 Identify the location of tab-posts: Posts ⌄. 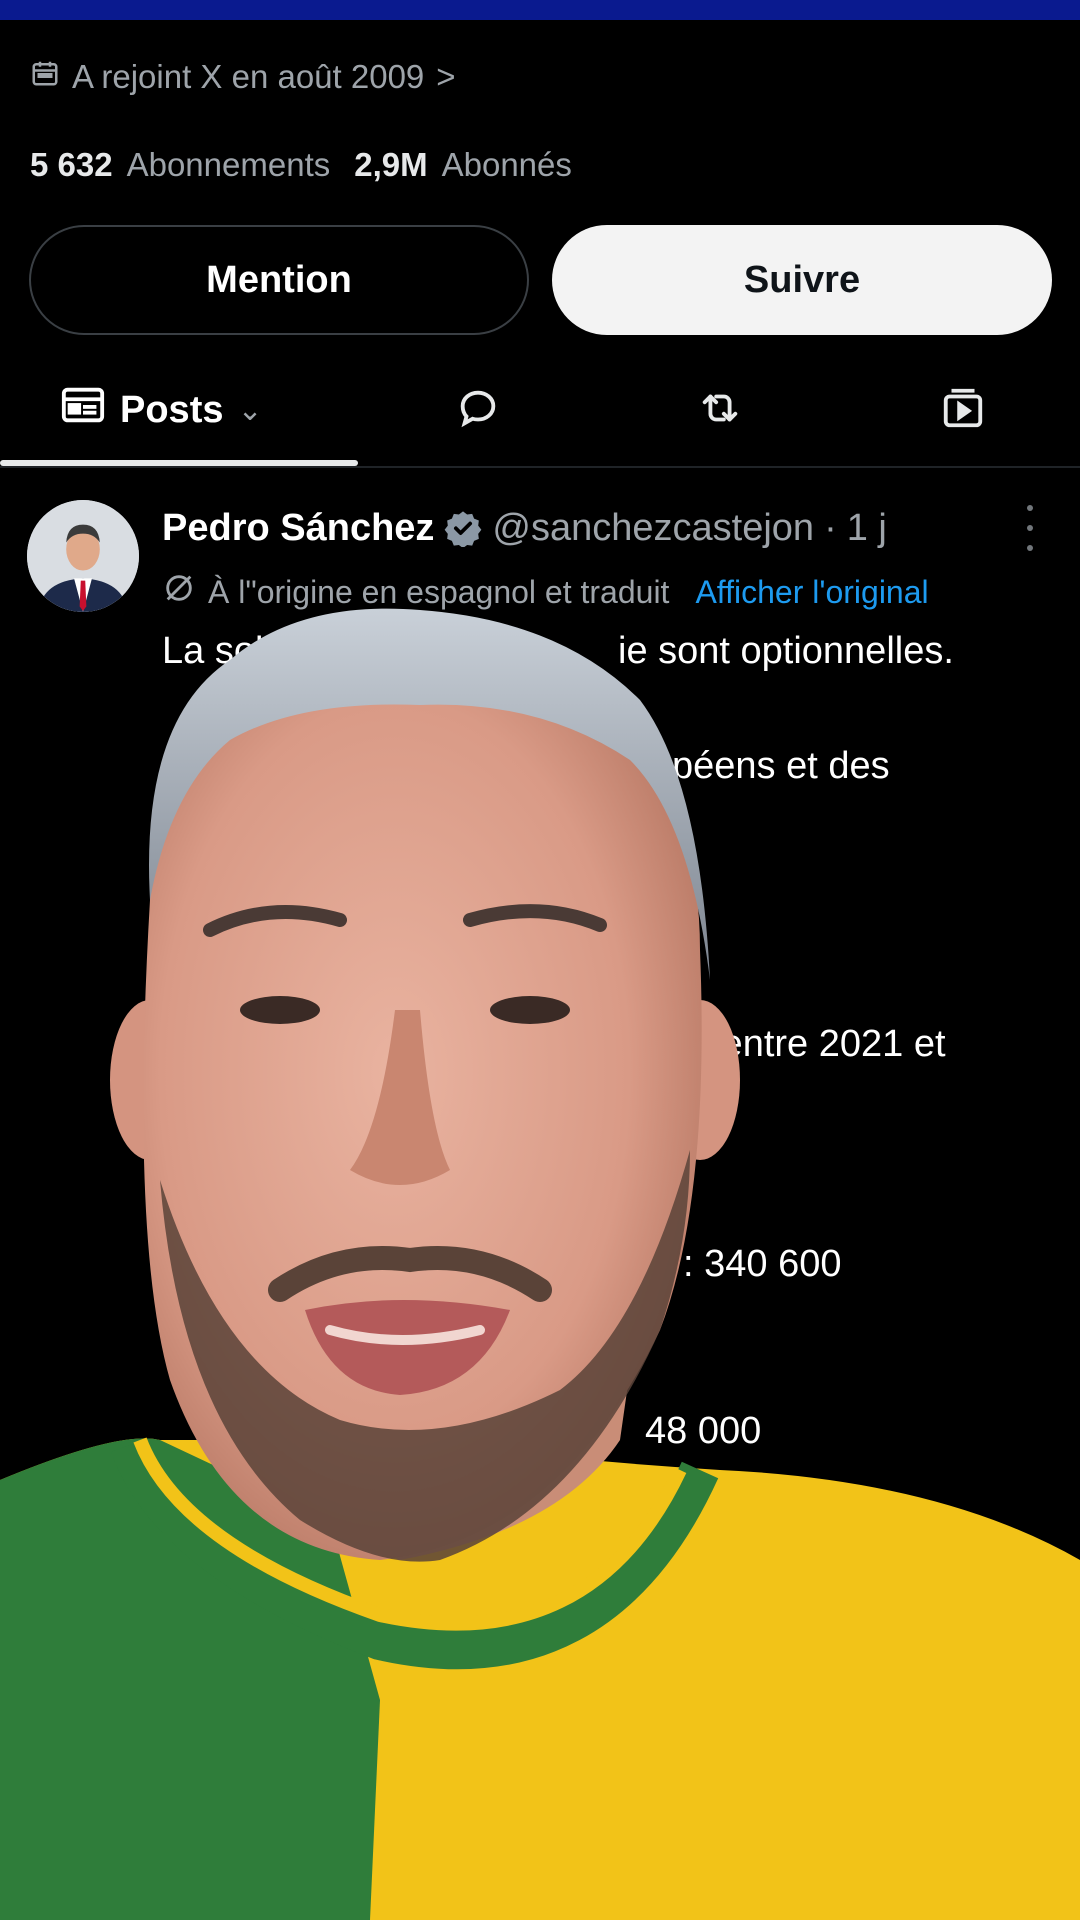
(161, 410).